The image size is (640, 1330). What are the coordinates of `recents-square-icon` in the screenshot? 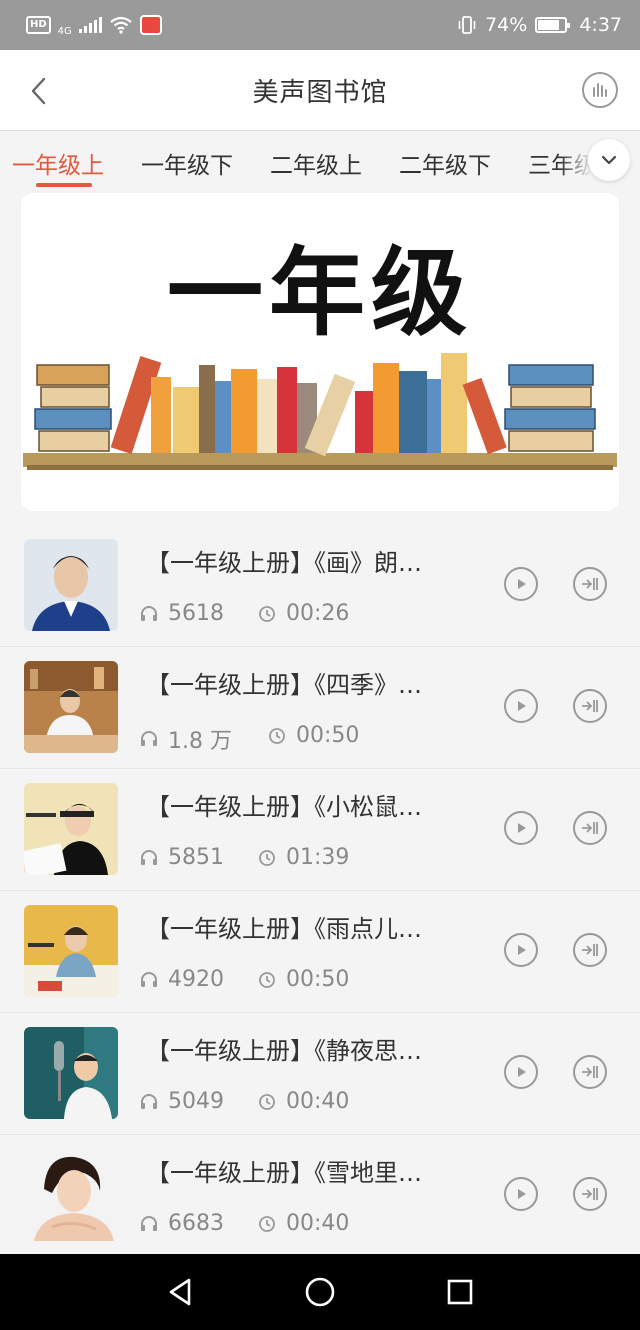 It's located at (460, 1292).